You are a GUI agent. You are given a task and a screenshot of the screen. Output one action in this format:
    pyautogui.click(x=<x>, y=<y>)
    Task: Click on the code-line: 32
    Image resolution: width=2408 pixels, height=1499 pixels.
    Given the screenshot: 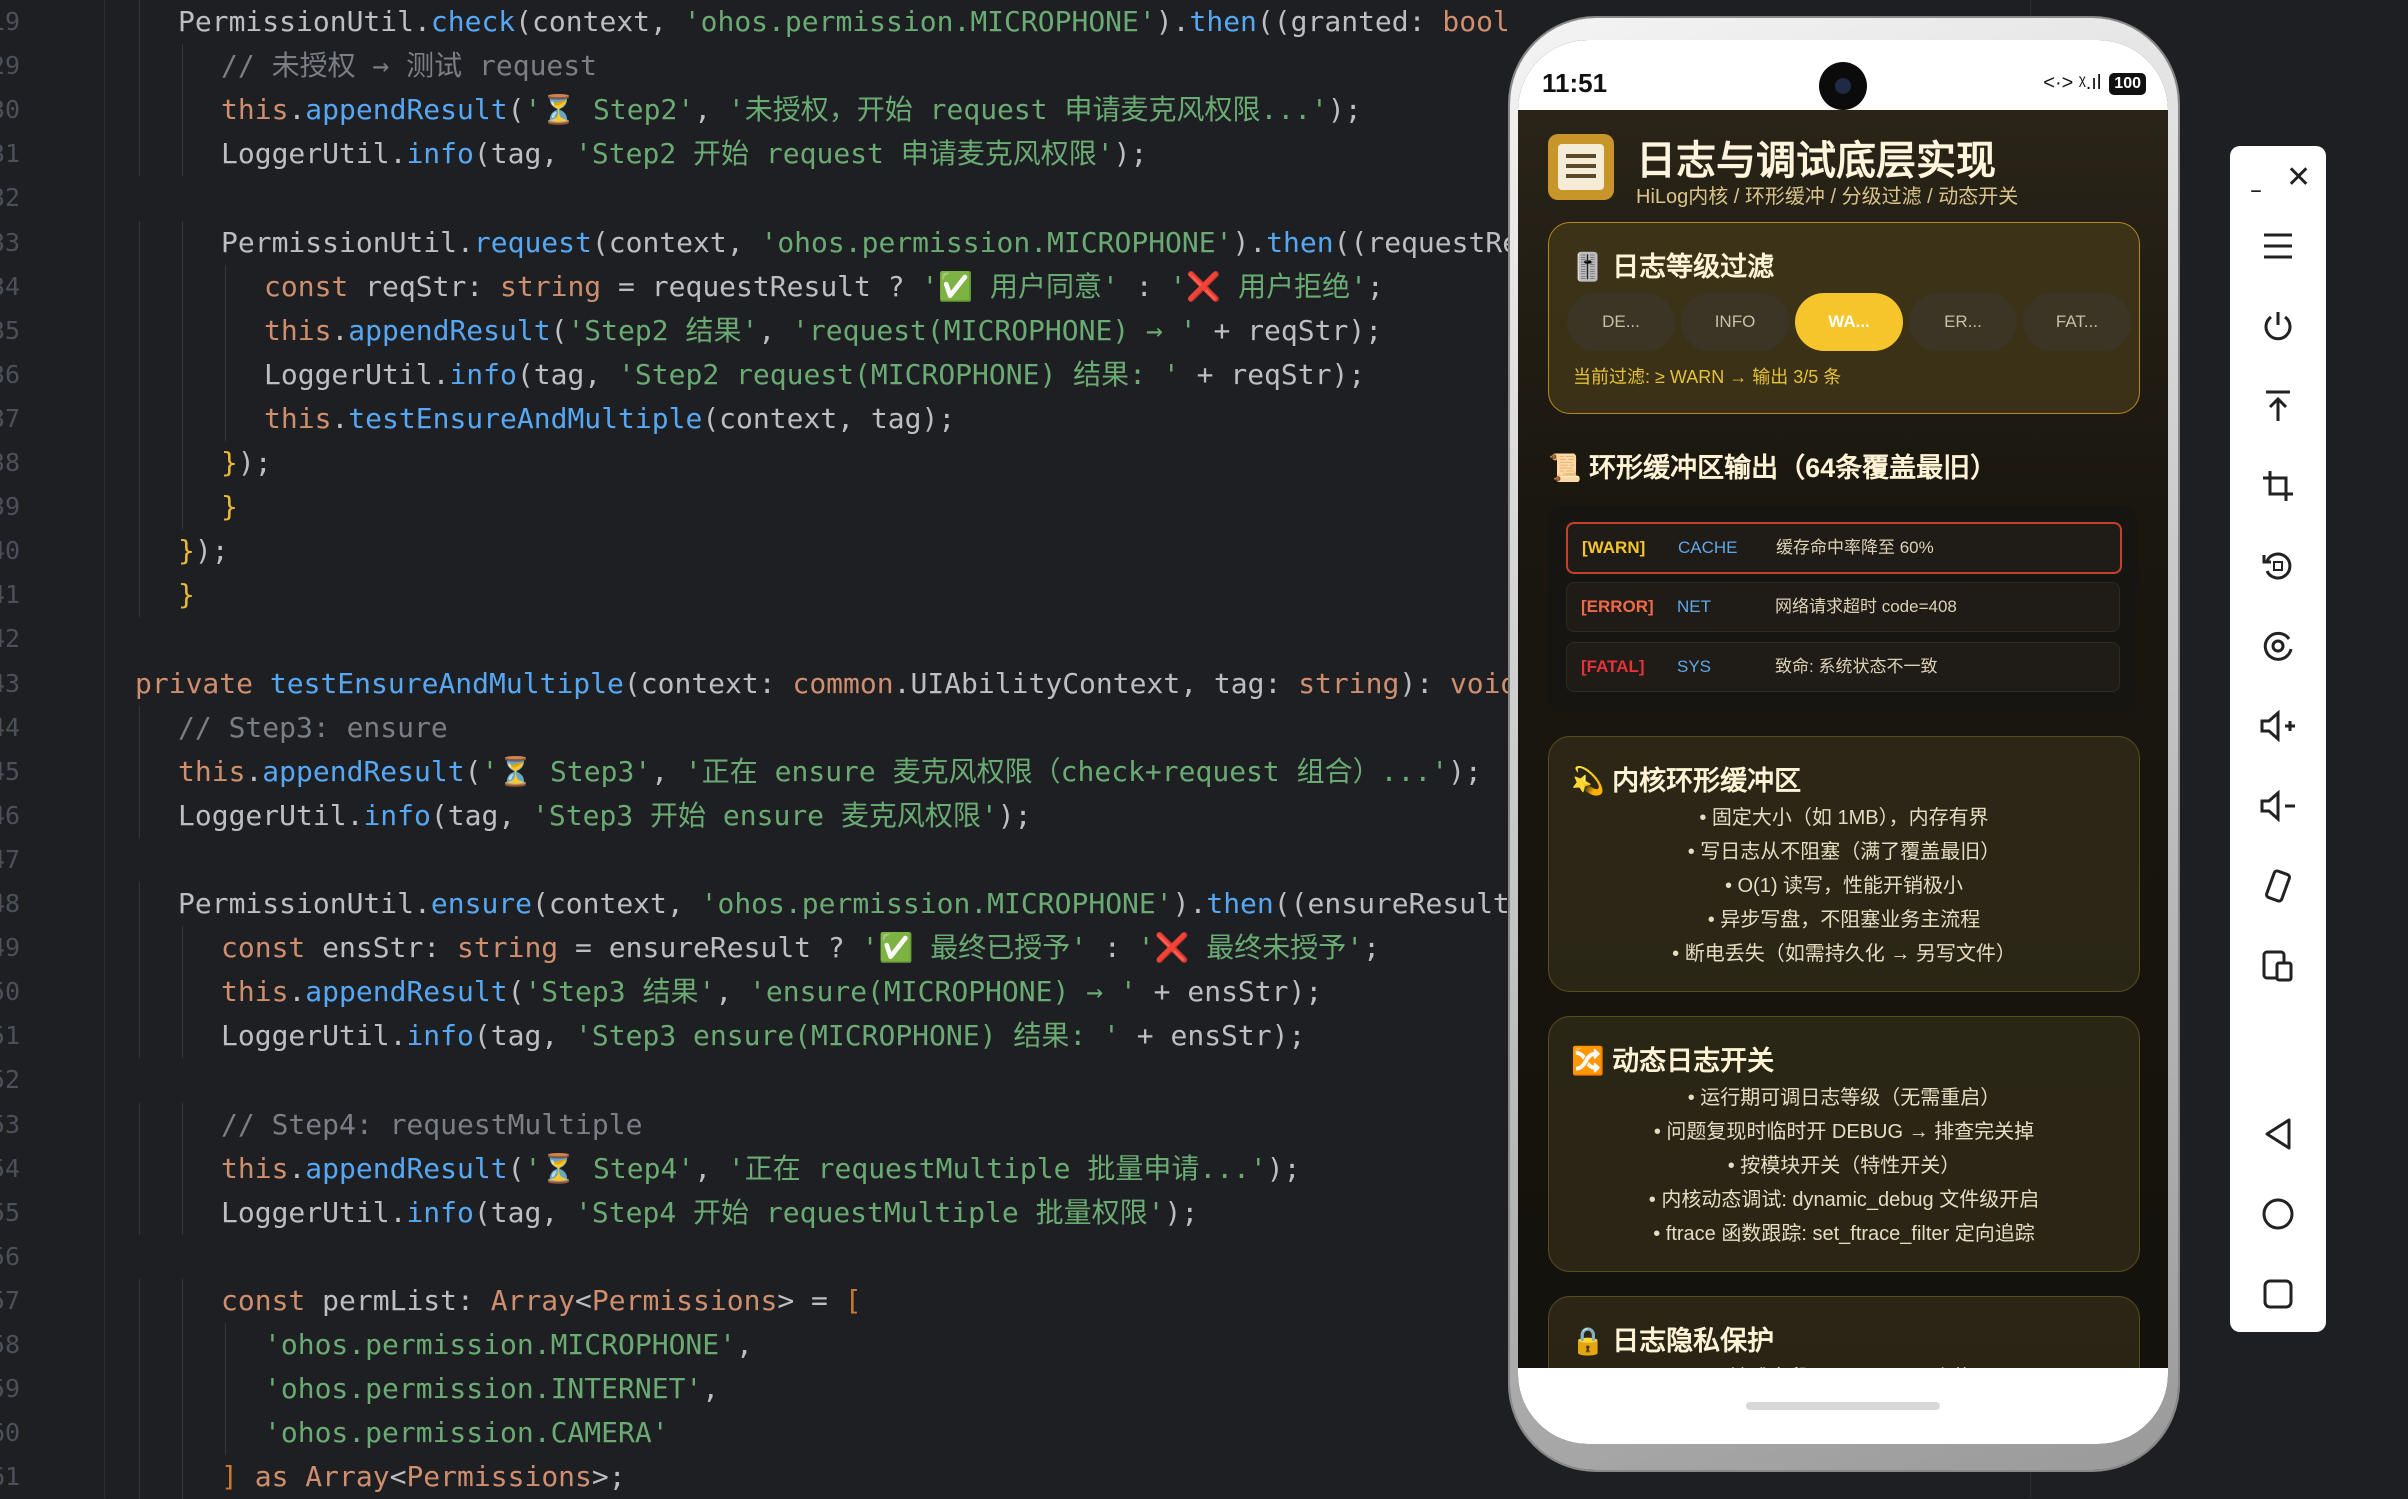 What is the action you would take?
    pyautogui.click(x=755, y=198)
    